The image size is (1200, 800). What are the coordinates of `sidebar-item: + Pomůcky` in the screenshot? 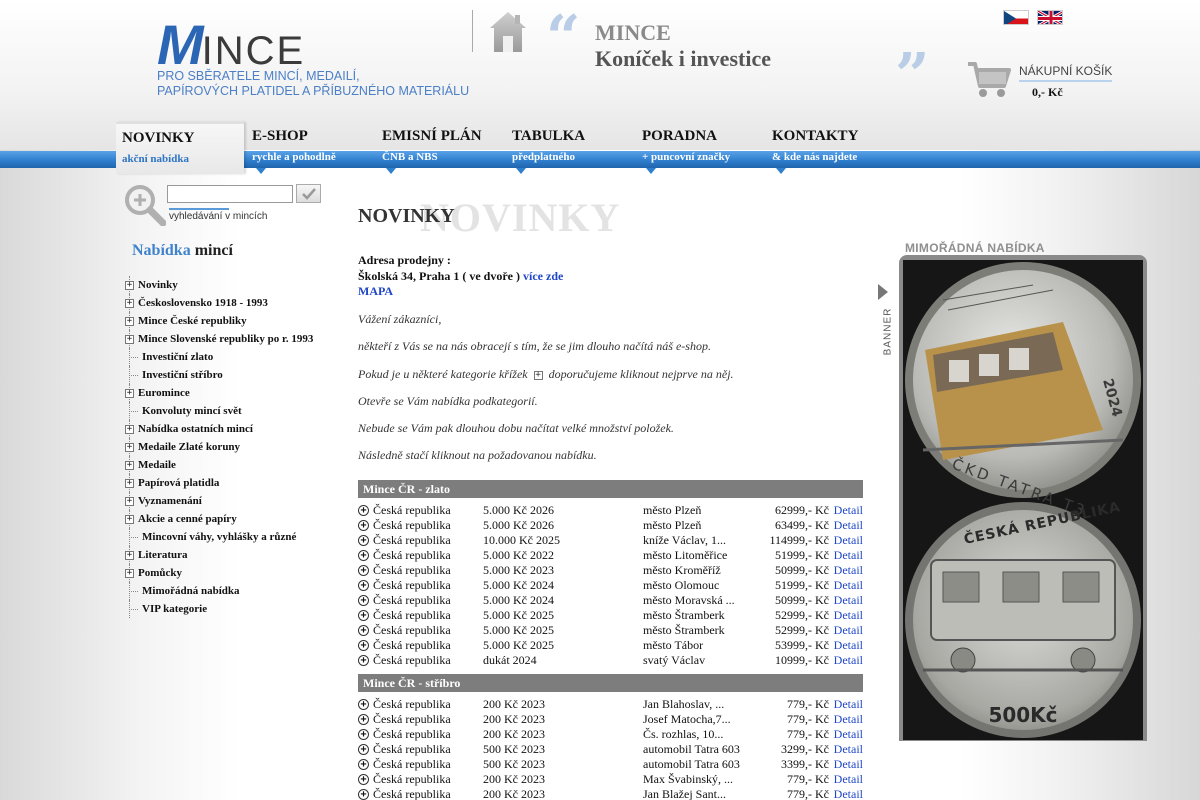 It's located at (234, 573).